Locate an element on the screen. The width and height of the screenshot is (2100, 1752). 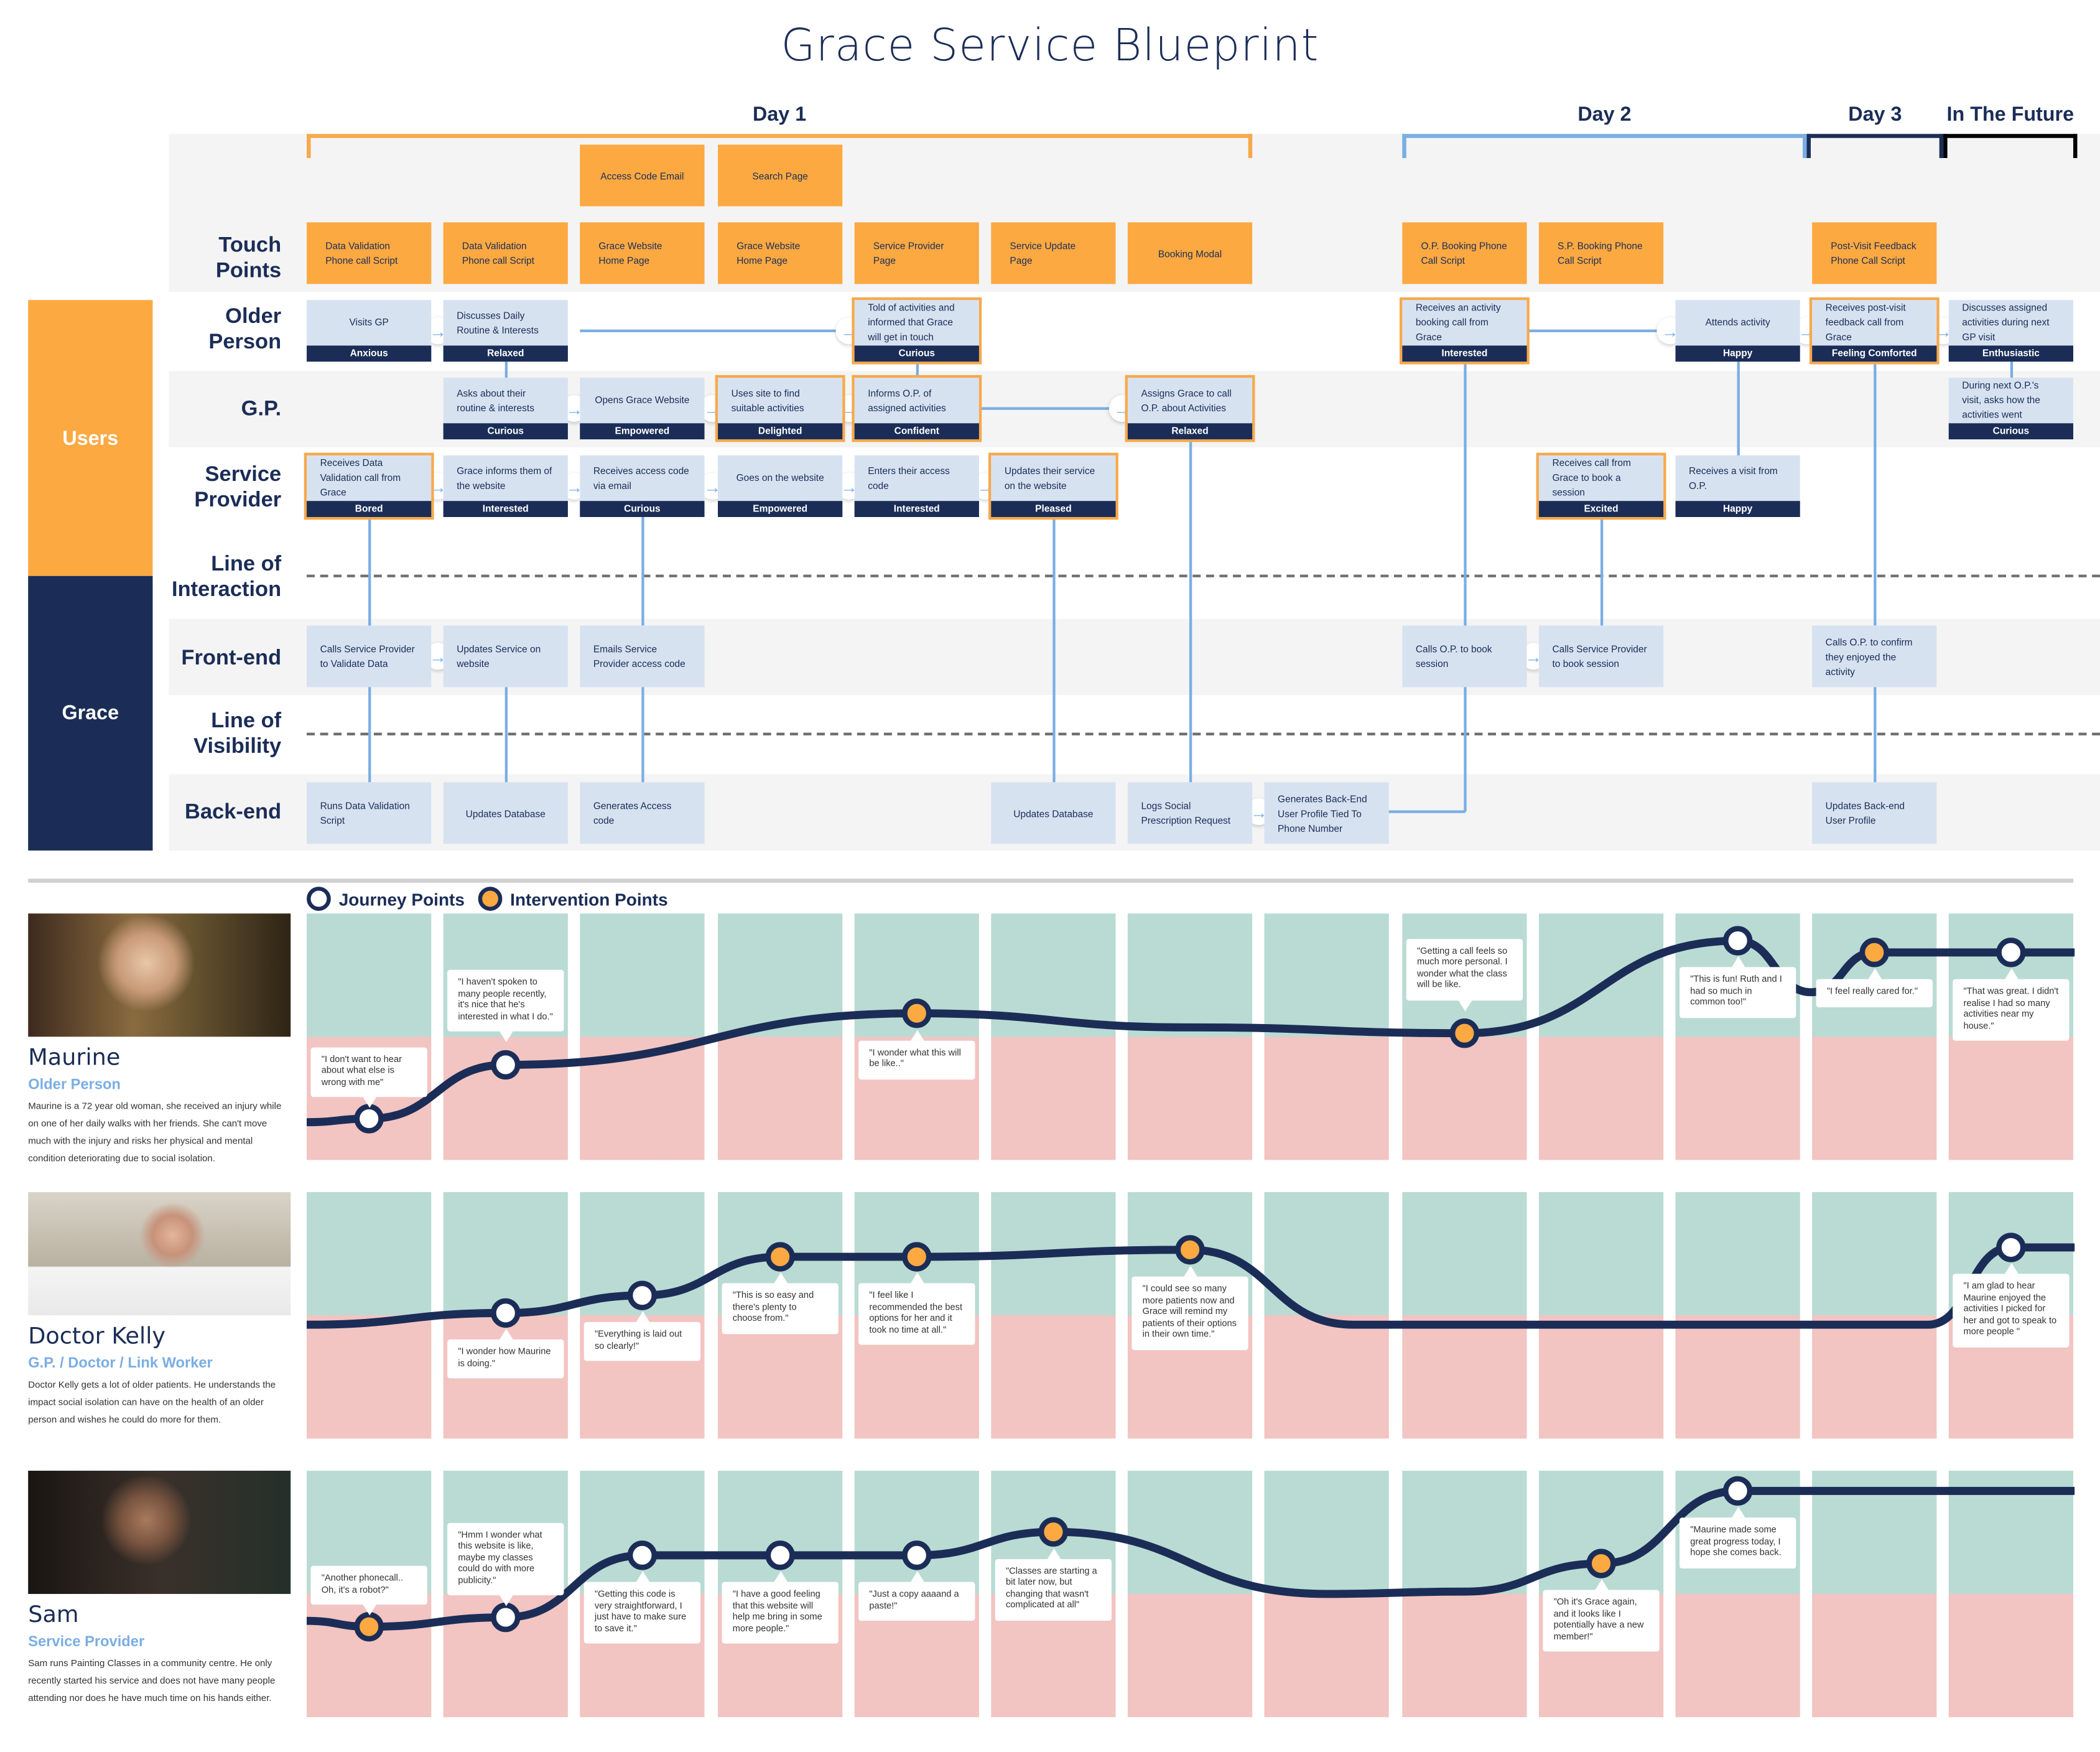
front-end-step-card: Emails Service Provider access code is located at coordinates (643, 656).